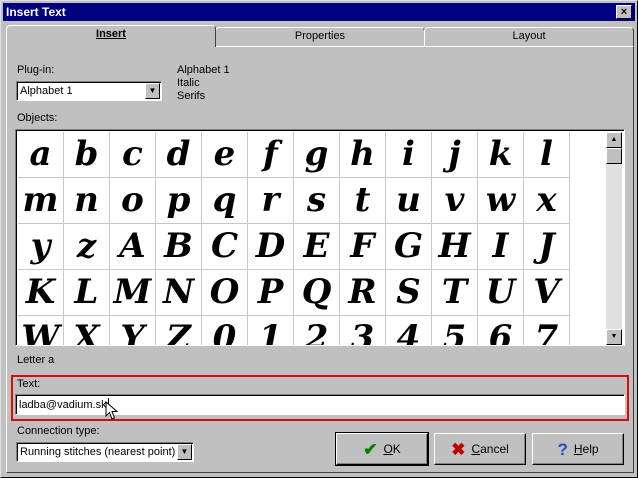  What do you see at coordinates (225, 155) in the screenshot?
I see `glyph-cell: e` at bounding box center [225, 155].